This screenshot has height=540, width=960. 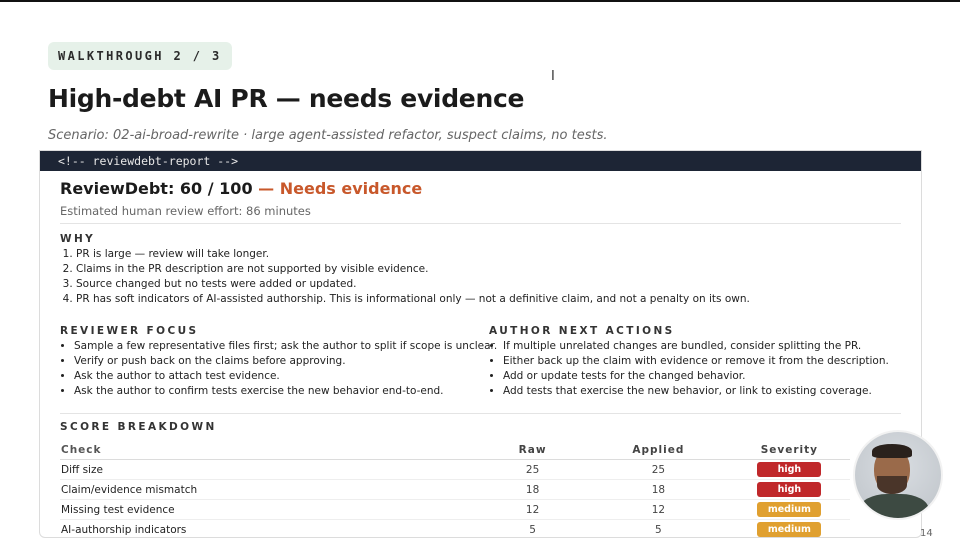 What do you see at coordinates (138, 427) in the screenshot?
I see `score-breakdown-heading: SCORE BREAKDOWN` at bounding box center [138, 427].